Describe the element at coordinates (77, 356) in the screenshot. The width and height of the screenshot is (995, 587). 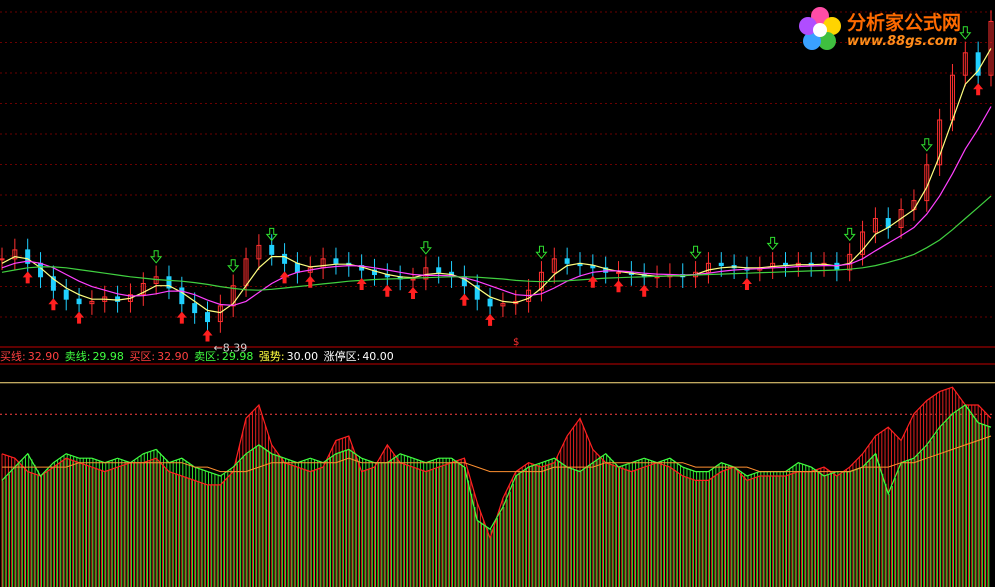
I see `sell-line-label: 卖线:` at that location.